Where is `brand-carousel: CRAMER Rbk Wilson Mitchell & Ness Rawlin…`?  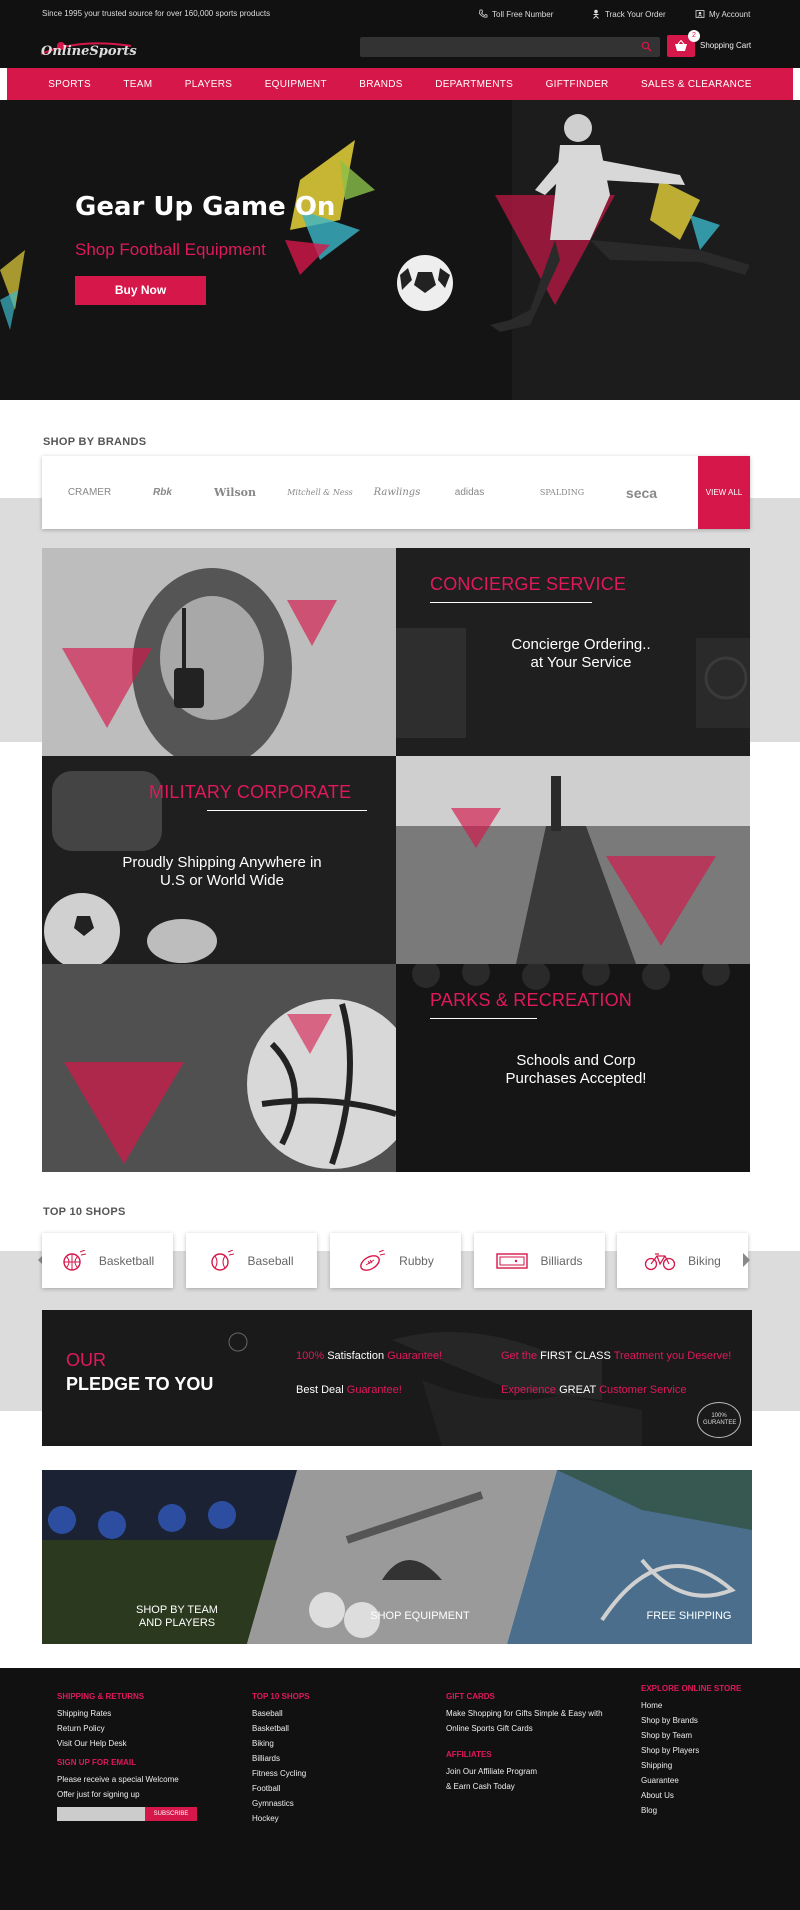 brand-carousel: CRAMER Rbk Wilson Mitchell & Ness Rawlin… is located at coordinates (396, 492).